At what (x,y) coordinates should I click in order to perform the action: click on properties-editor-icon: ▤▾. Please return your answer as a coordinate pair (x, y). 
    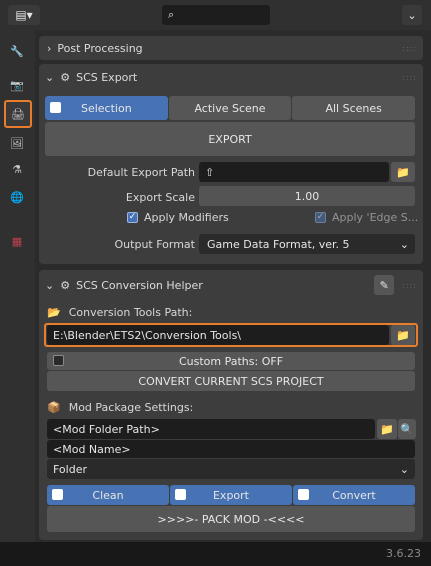
    Looking at the image, I should click on (24, 15).